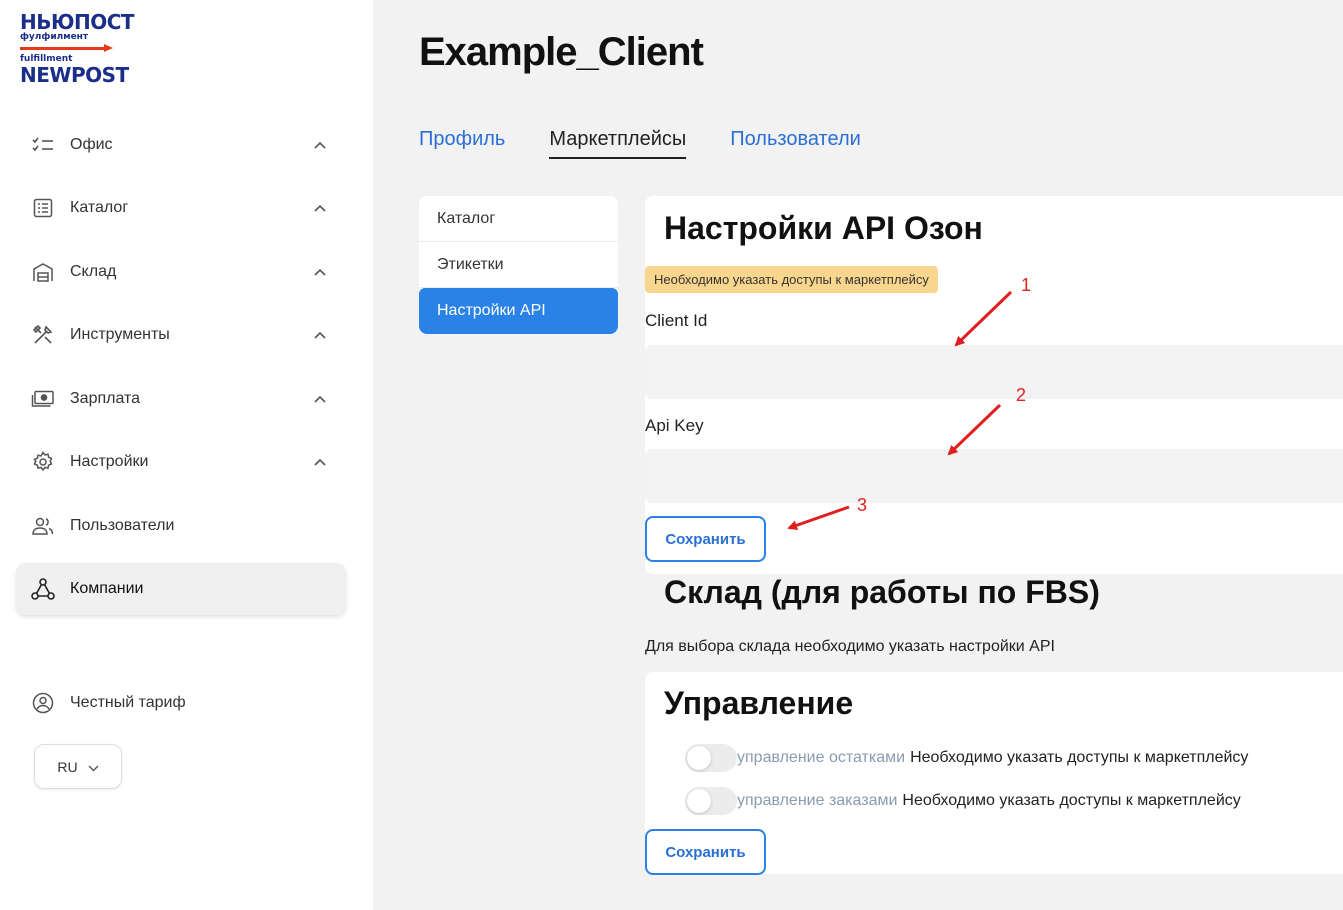 The image size is (1343, 910). What do you see at coordinates (120, 334) in the screenshot?
I see `sidebar-item-label: Инструменты` at bounding box center [120, 334].